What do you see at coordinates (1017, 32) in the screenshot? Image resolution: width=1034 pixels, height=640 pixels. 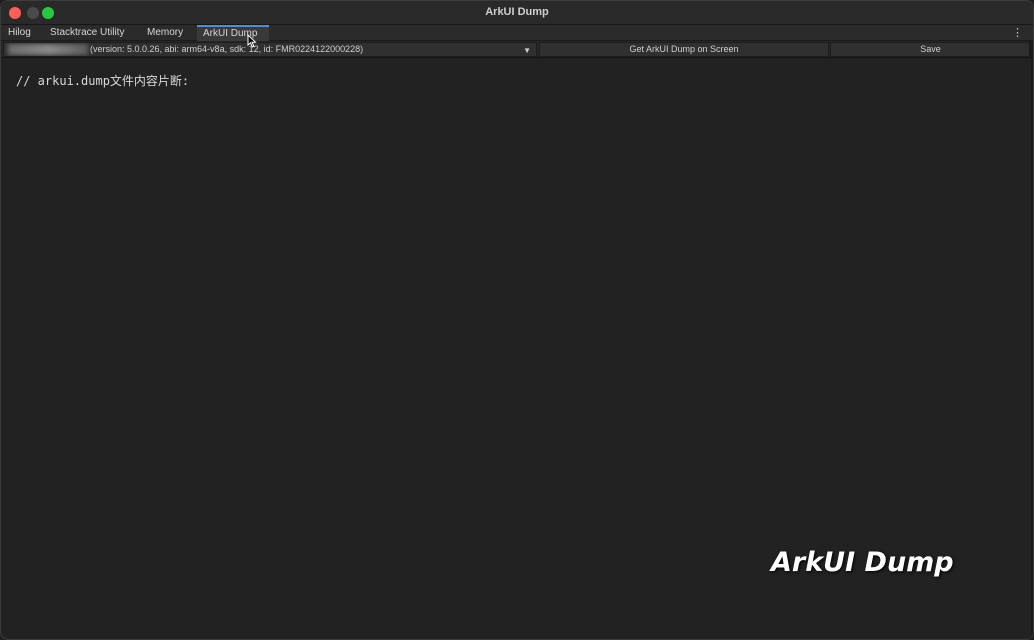 I see `kebab-menu-icon: ⋮` at bounding box center [1017, 32].